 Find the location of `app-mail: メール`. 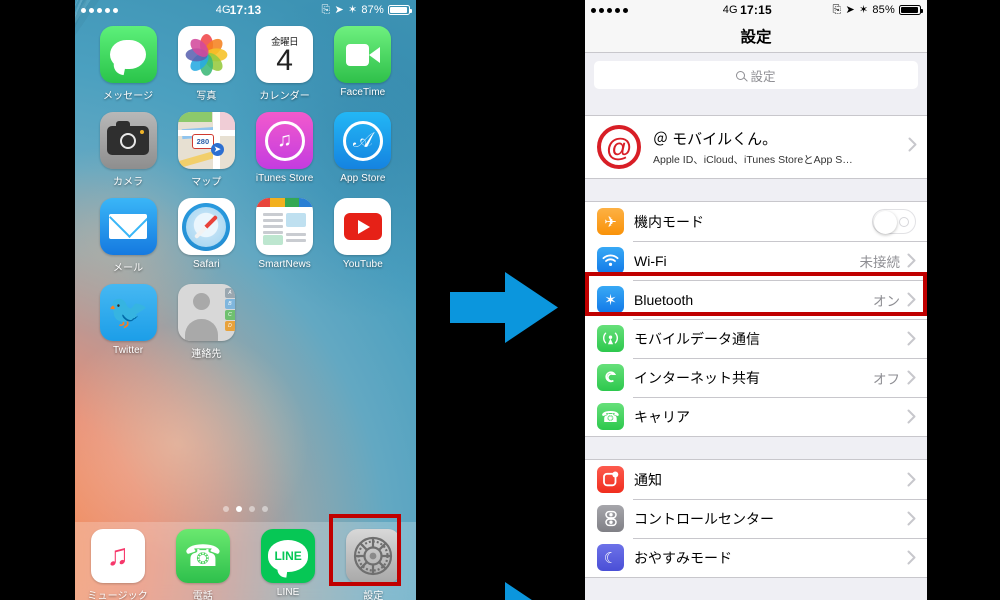

app-mail: メール is located at coordinates (128, 236).